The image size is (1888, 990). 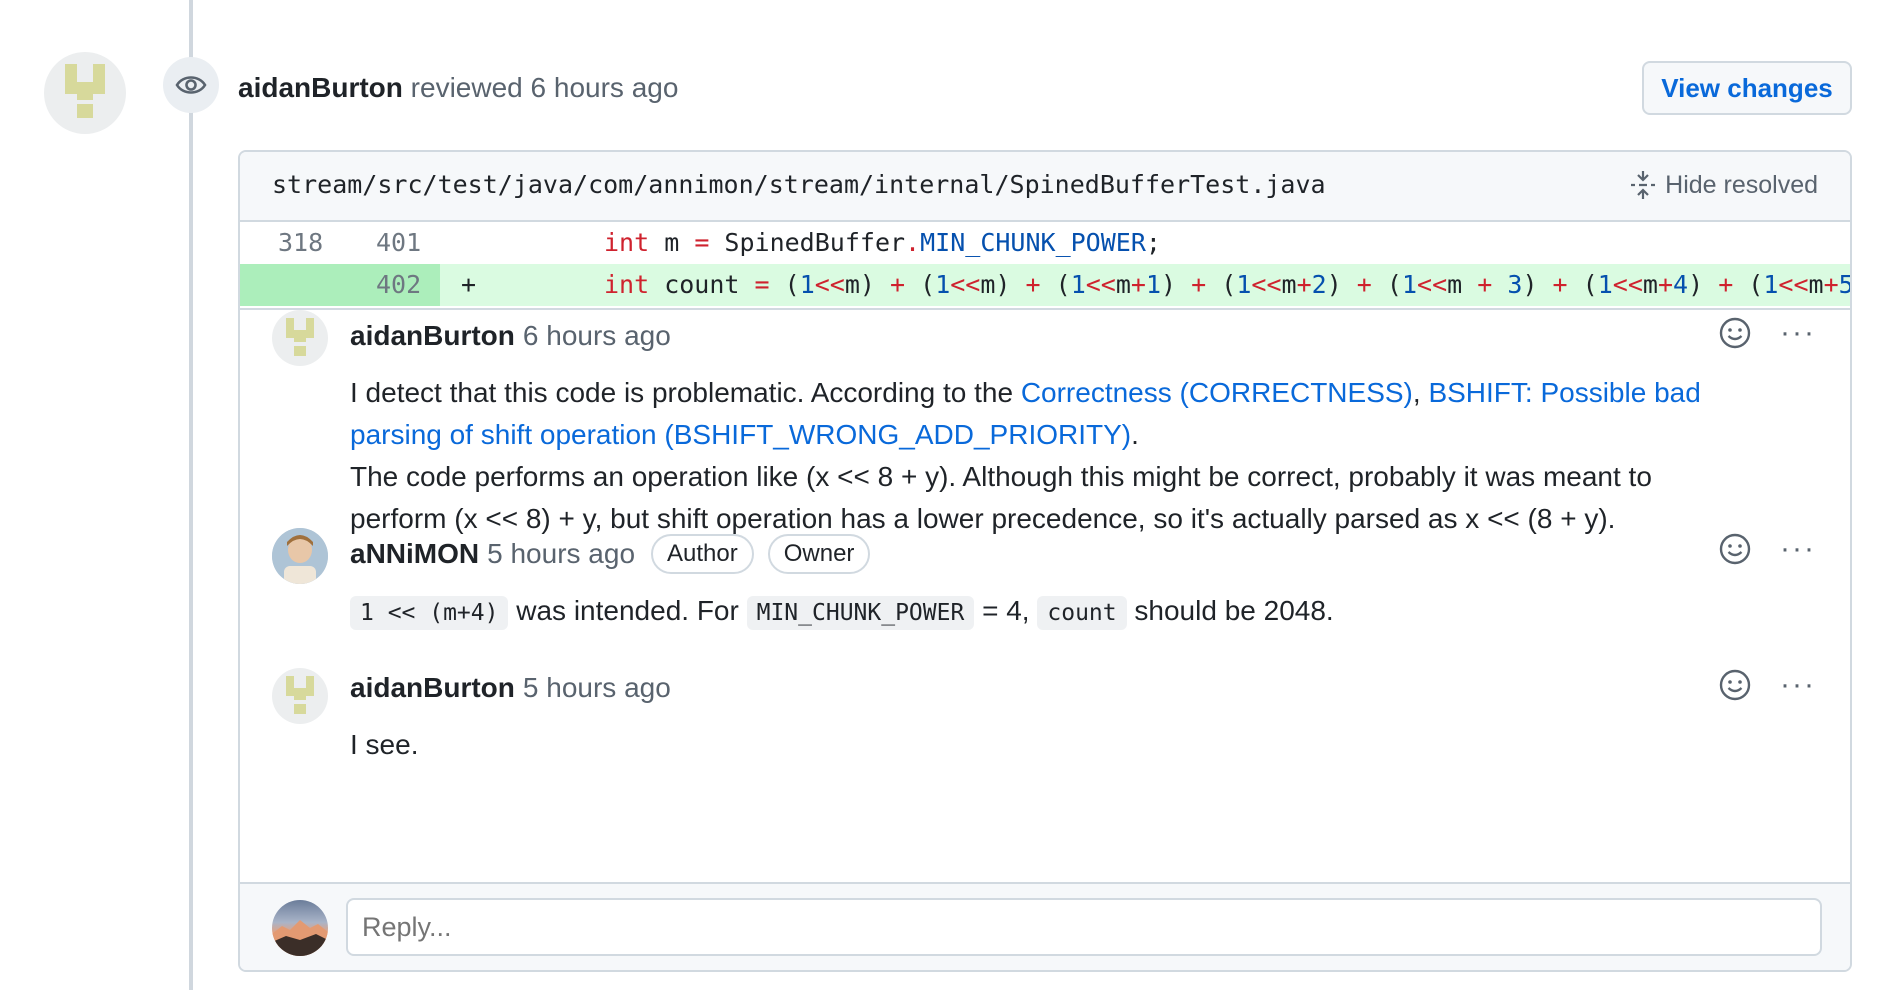 I want to click on comment-body: I see., so click(x=384, y=744).